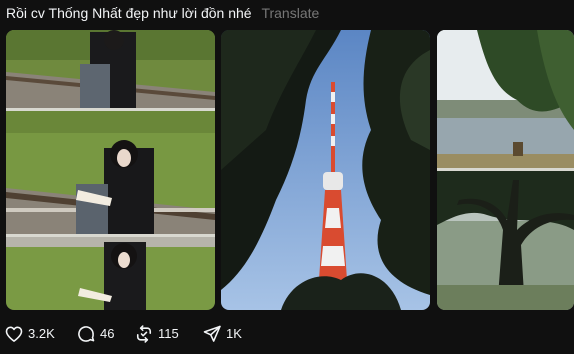  I want to click on repost-count: 115, so click(168, 333).